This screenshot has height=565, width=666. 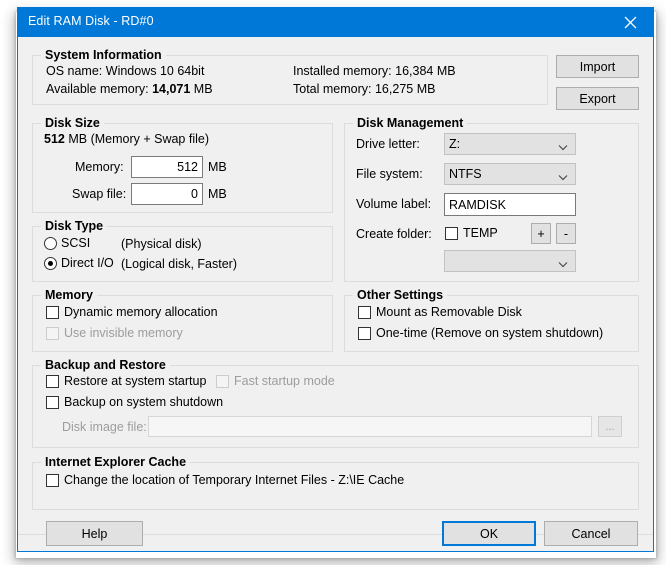 What do you see at coordinates (451, 233) in the screenshot?
I see `create-folder-checkbox-indicator` at bounding box center [451, 233].